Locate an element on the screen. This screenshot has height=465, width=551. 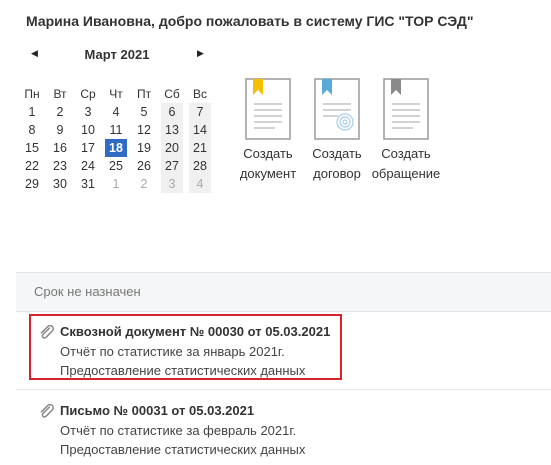
calendar-day: 12 is located at coordinates (144, 130).